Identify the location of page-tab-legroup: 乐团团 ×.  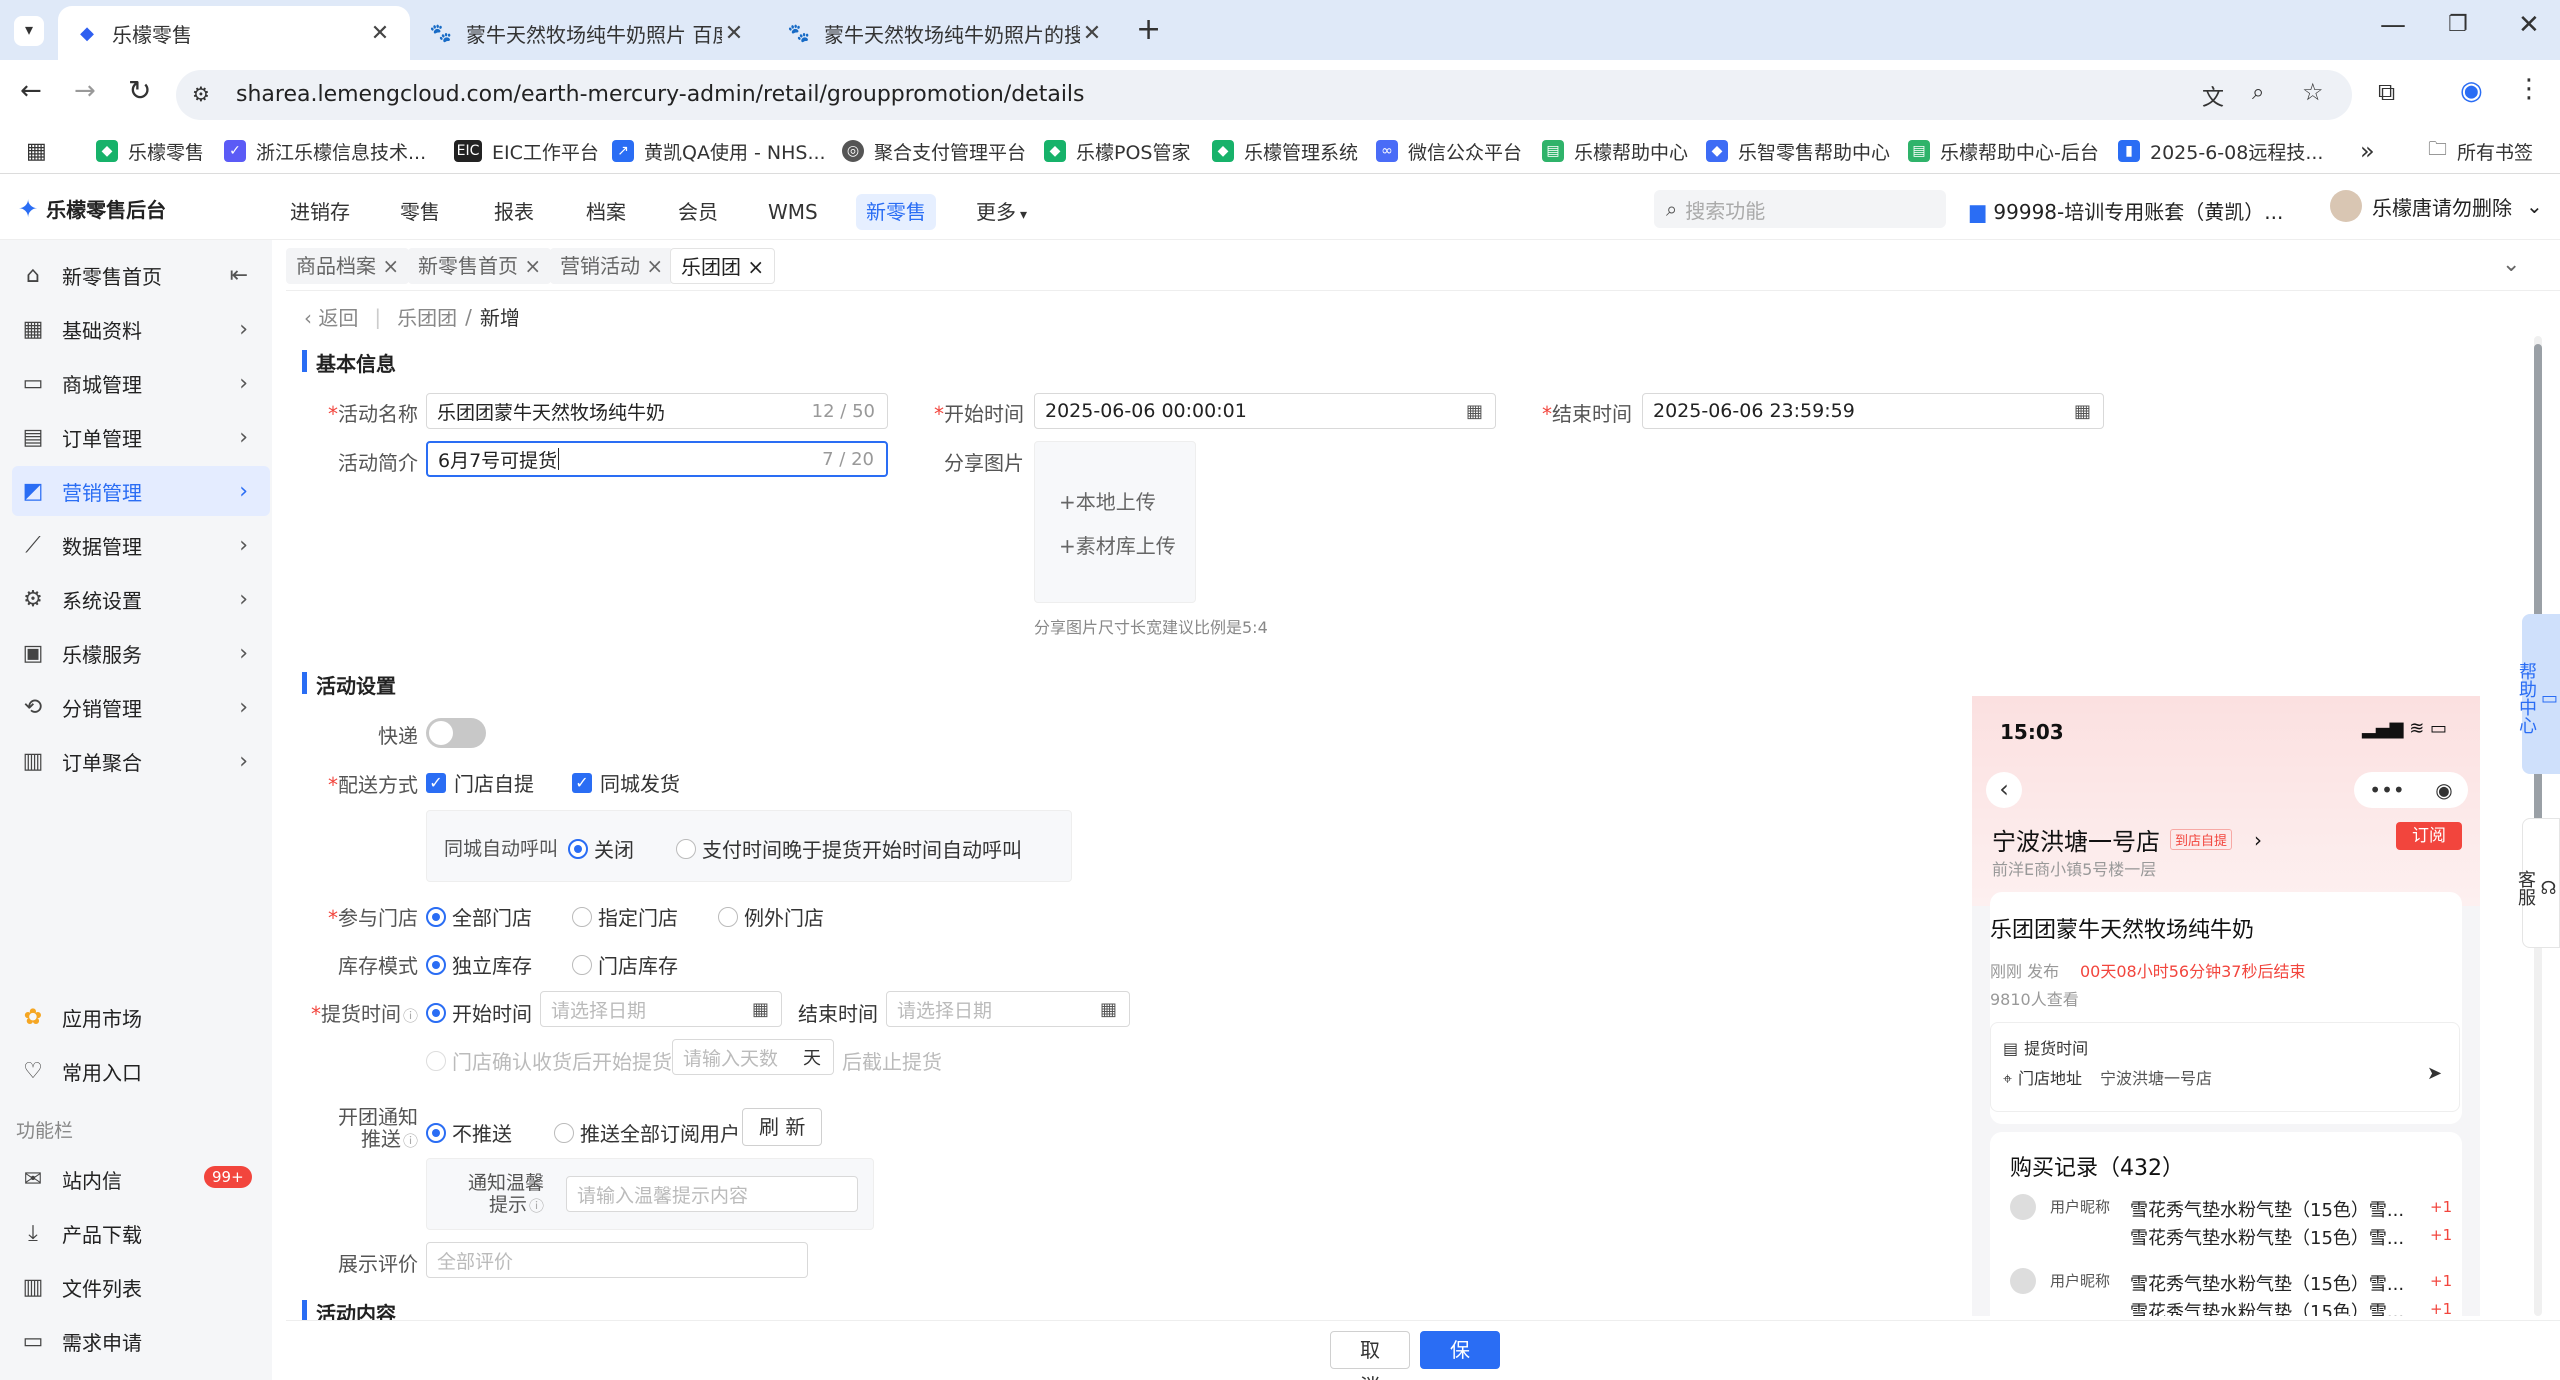
(723, 266).